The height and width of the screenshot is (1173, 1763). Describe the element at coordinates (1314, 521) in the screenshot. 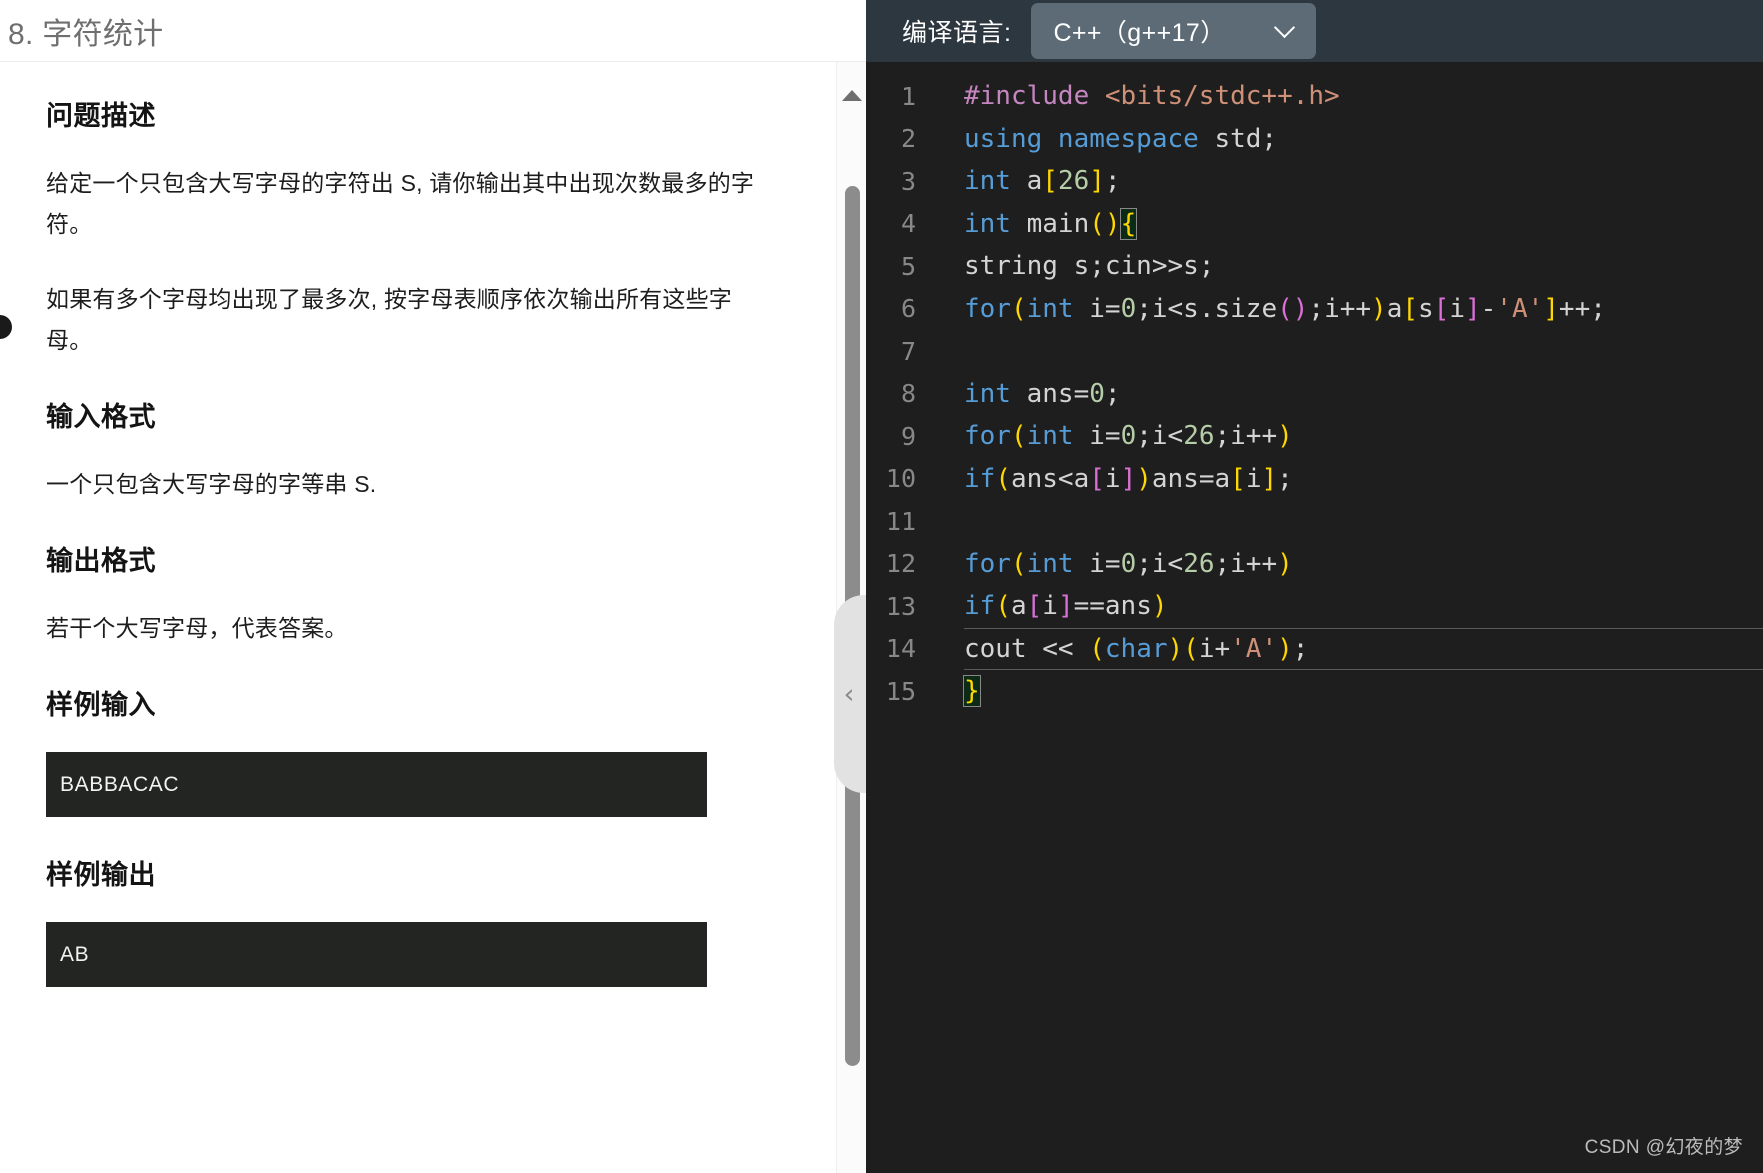

I see `code-line: 11` at that location.